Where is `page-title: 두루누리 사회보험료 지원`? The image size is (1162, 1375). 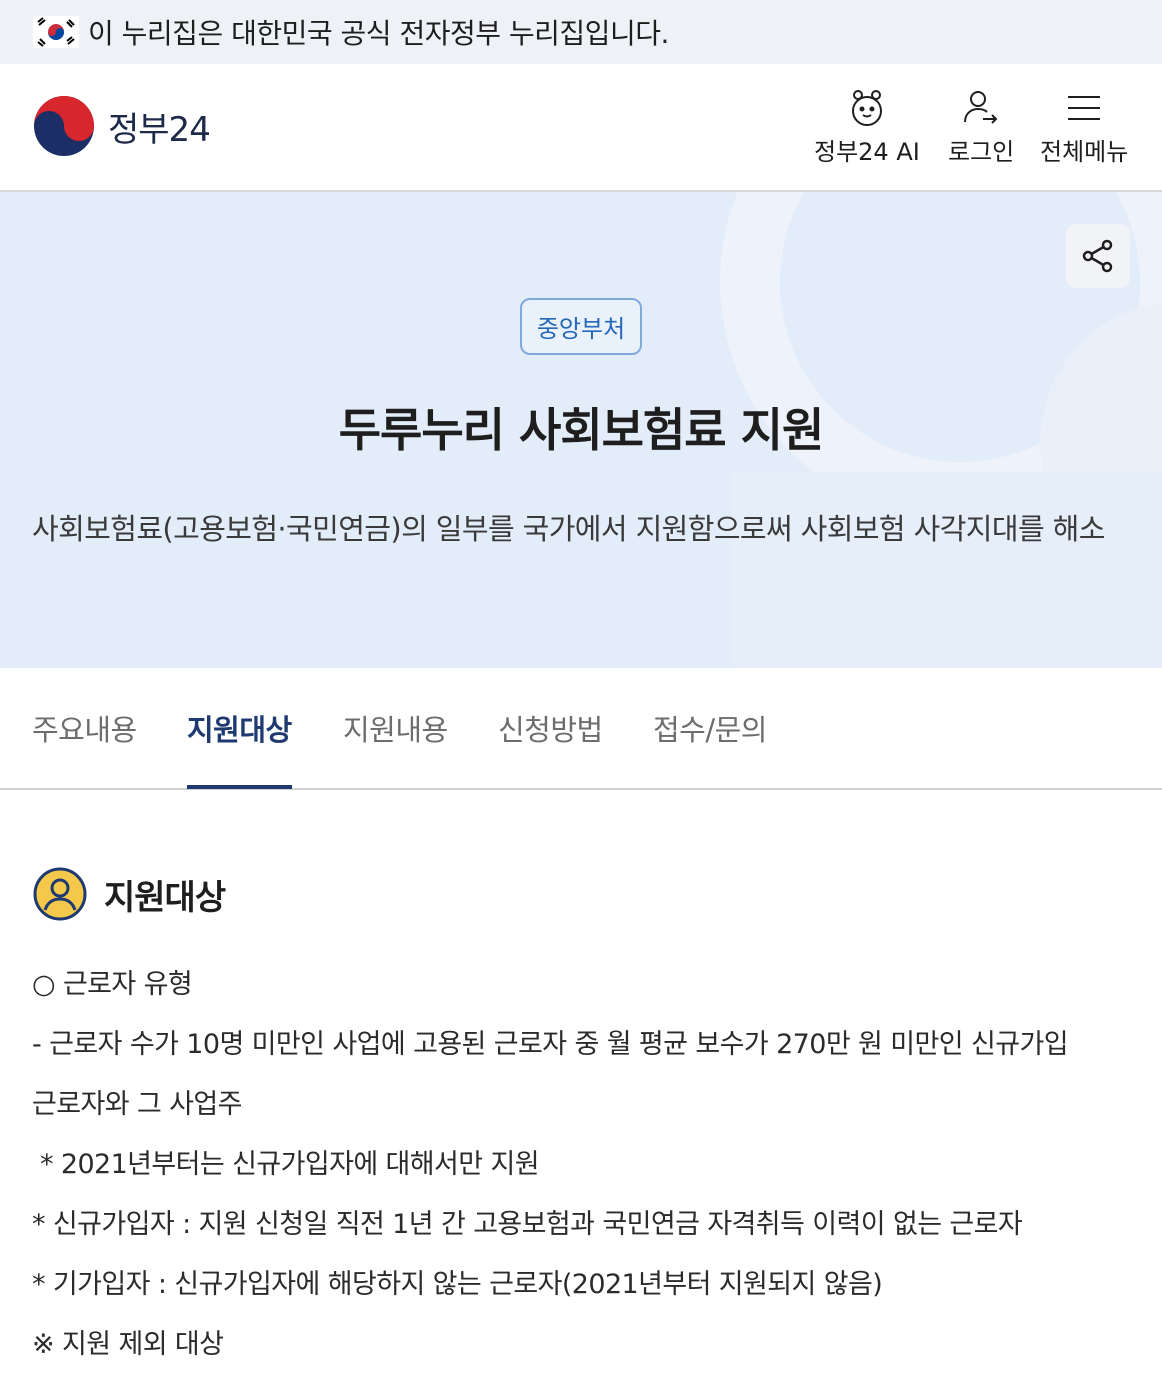 page-title: 두루누리 사회보험료 지원 is located at coordinates (581, 430).